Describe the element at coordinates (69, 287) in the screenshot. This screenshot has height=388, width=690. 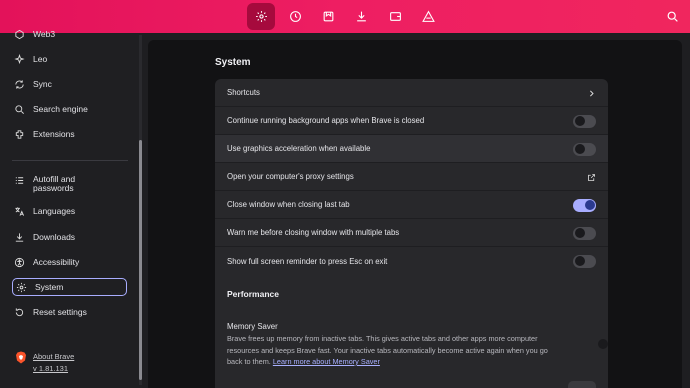
I see `sidebar-item-system: System` at that location.